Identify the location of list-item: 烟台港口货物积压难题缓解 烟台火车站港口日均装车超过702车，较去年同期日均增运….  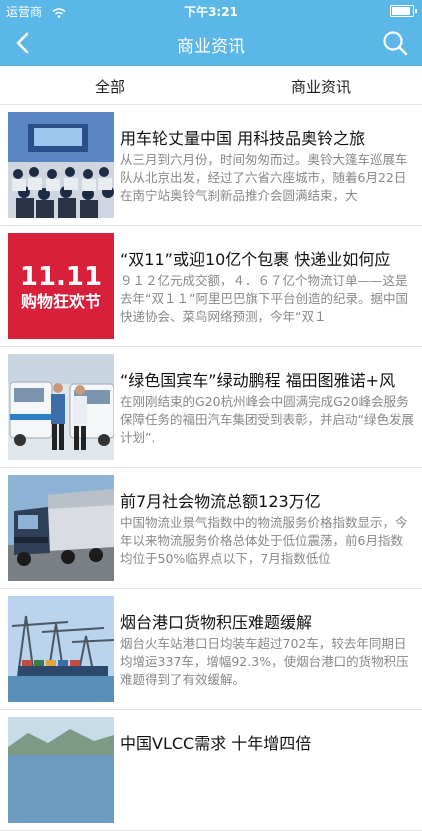
(211, 649).